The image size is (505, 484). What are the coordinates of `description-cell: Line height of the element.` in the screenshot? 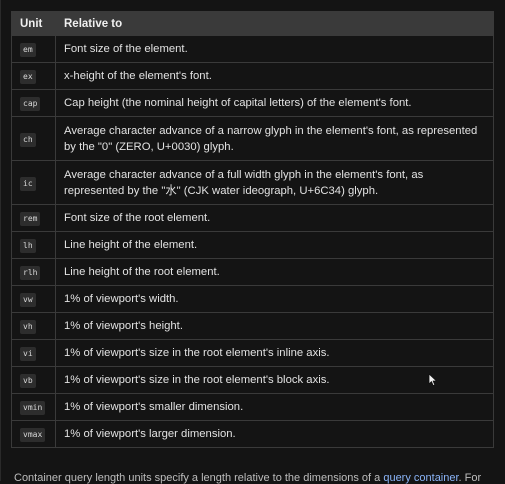 It's located at (274, 245).